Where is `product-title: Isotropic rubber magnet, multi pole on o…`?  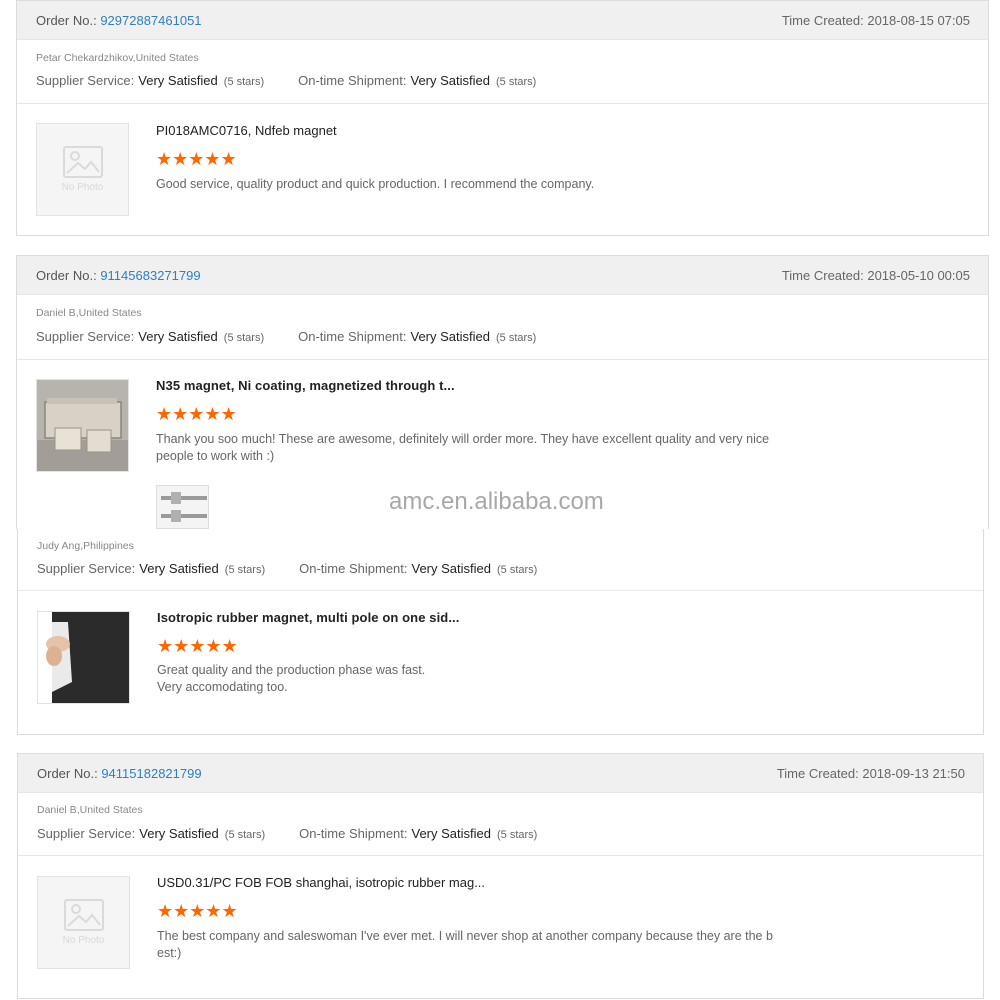
product-title: Isotropic rubber magnet, multi pole on o… is located at coordinates (308, 617).